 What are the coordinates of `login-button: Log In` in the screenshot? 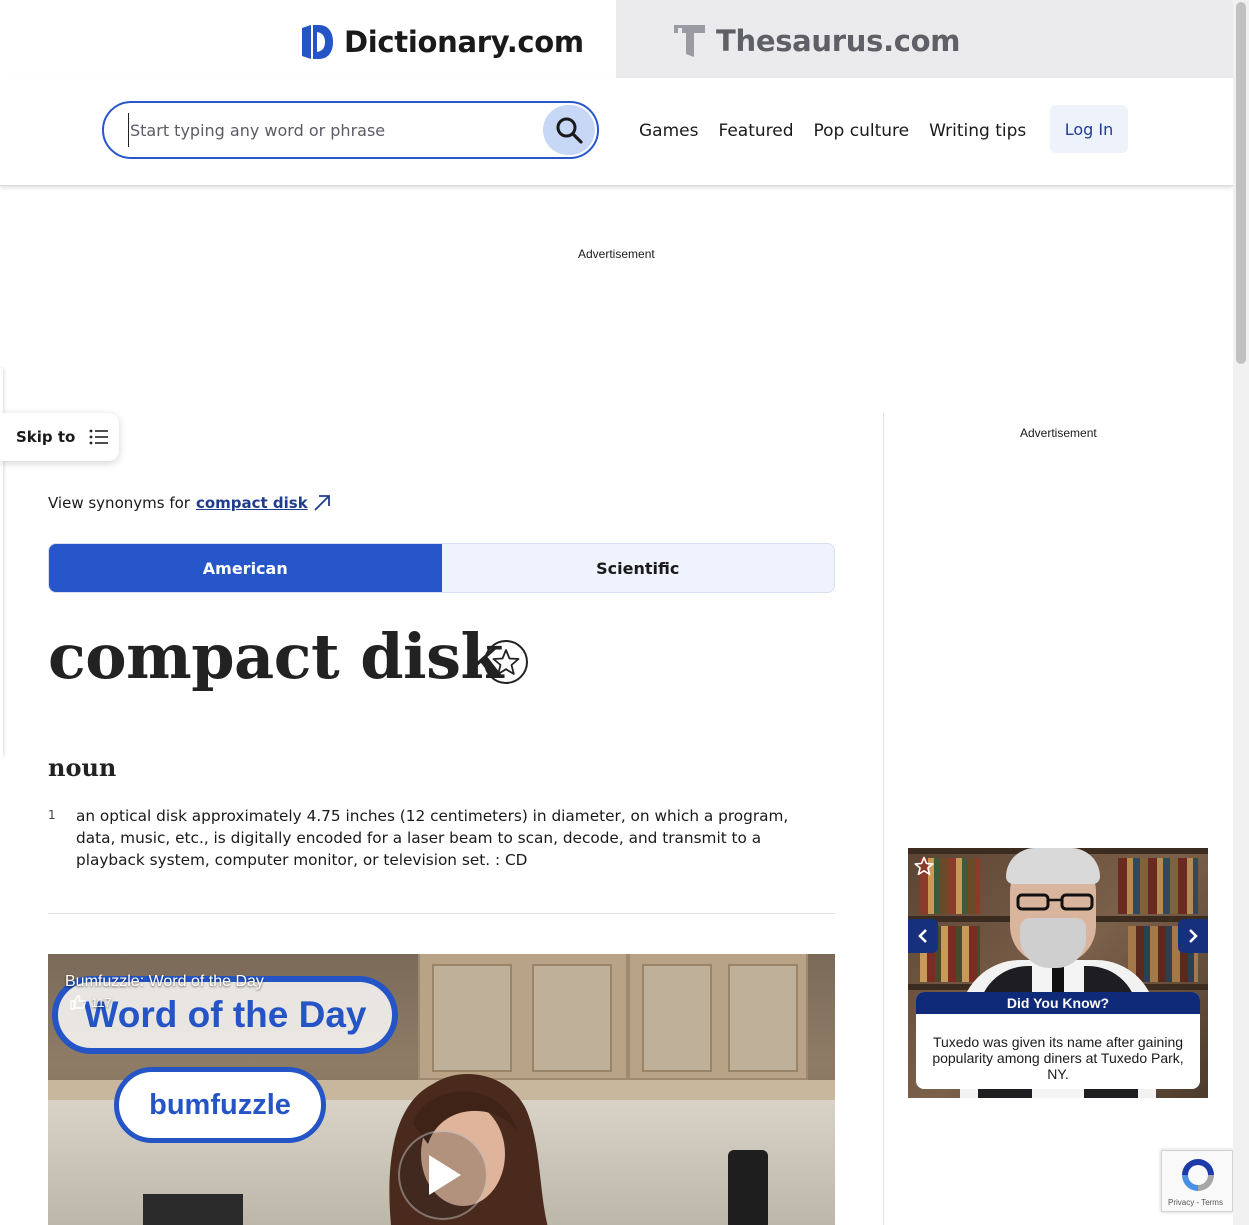 It's located at (1089, 129).